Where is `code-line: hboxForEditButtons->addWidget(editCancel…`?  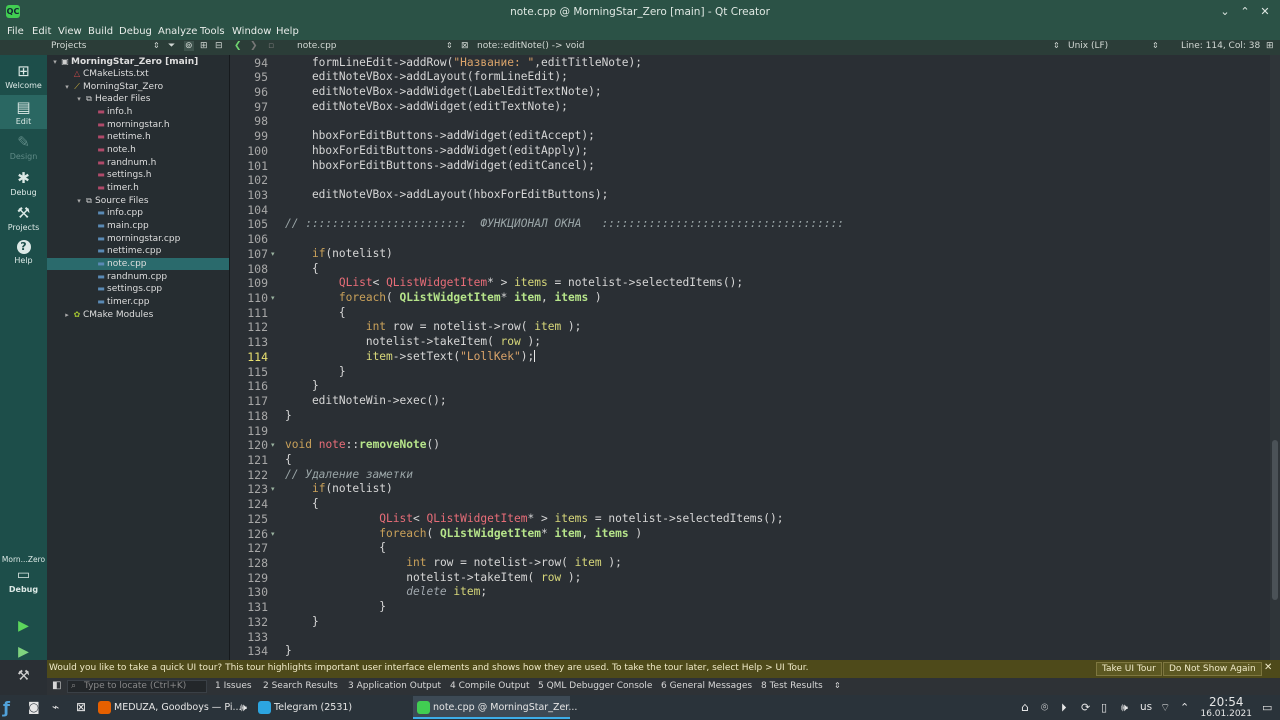 code-line: hboxForEditButtons->addWidget(editCancel… is located at coordinates (440, 166).